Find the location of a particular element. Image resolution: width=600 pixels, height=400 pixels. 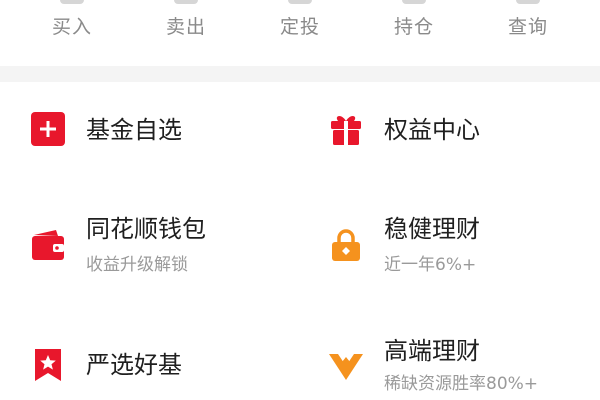

query-action-label: 查询 is located at coordinates (527, 27).